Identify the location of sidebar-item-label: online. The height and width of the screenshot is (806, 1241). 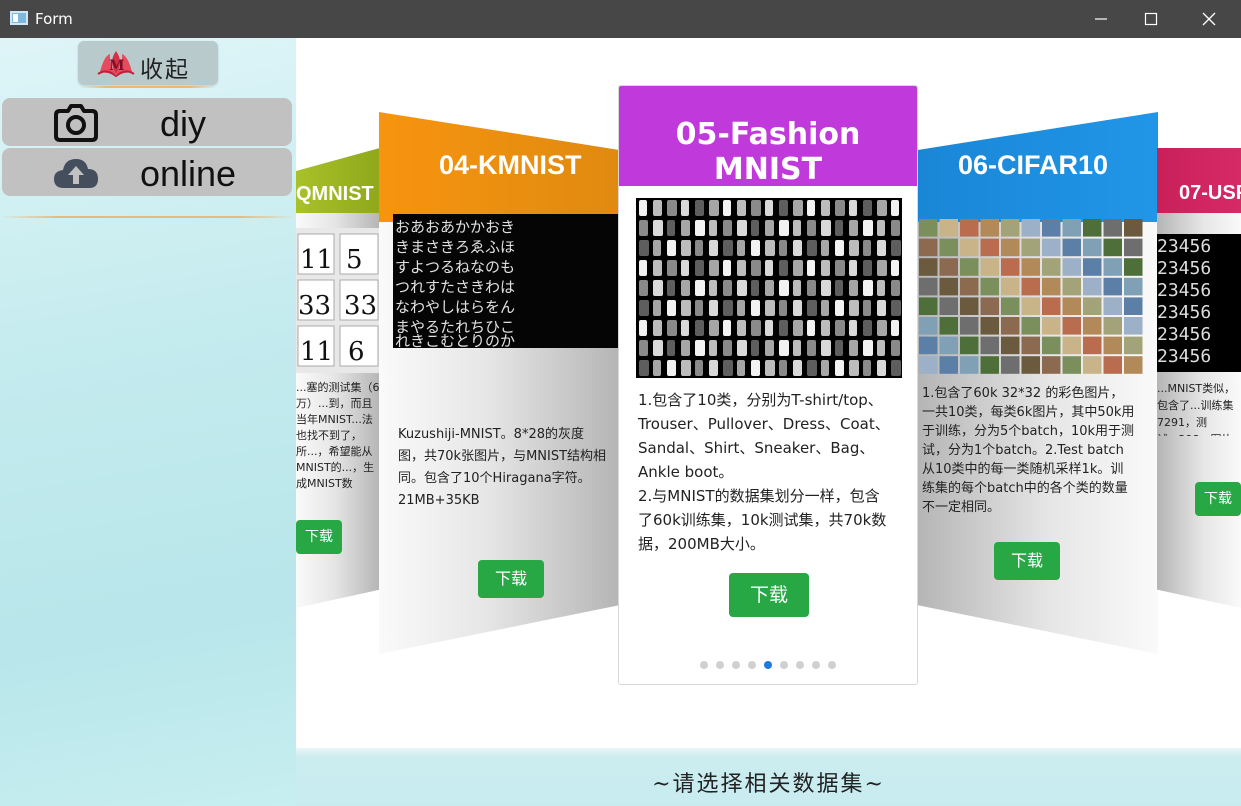
(188, 173).